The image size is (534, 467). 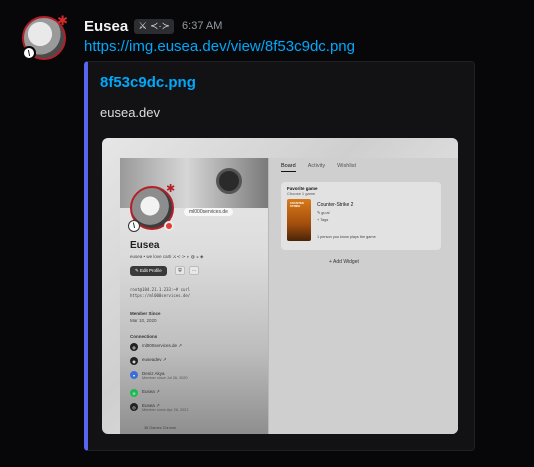 What do you see at coordinates (323, 213) in the screenshot?
I see `game-meta: ✎ gu:al` at bounding box center [323, 213].